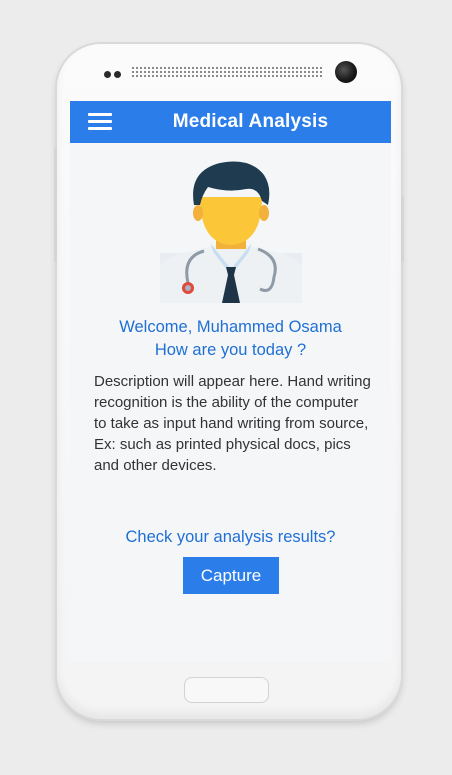 The height and width of the screenshot is (775, 452). I want to click on analysis-prompt: Check your analysis results?, so click(230, 537).